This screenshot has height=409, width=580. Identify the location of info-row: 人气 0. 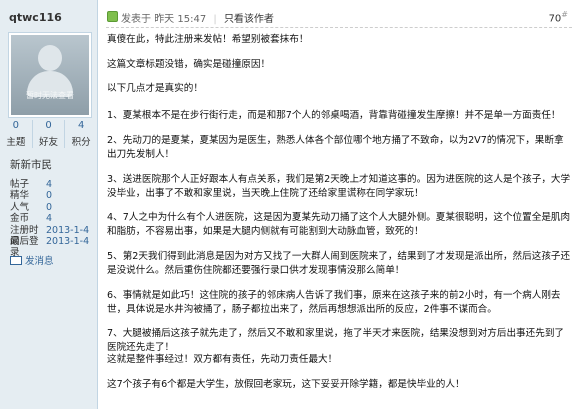
(52, 207).